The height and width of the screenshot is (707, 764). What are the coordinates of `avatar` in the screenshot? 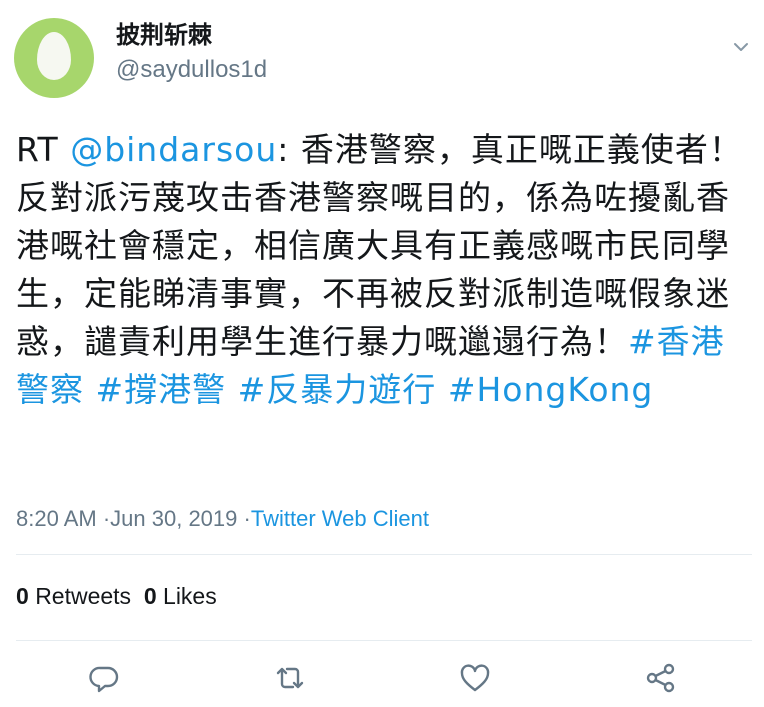 It's located at (54, 58).